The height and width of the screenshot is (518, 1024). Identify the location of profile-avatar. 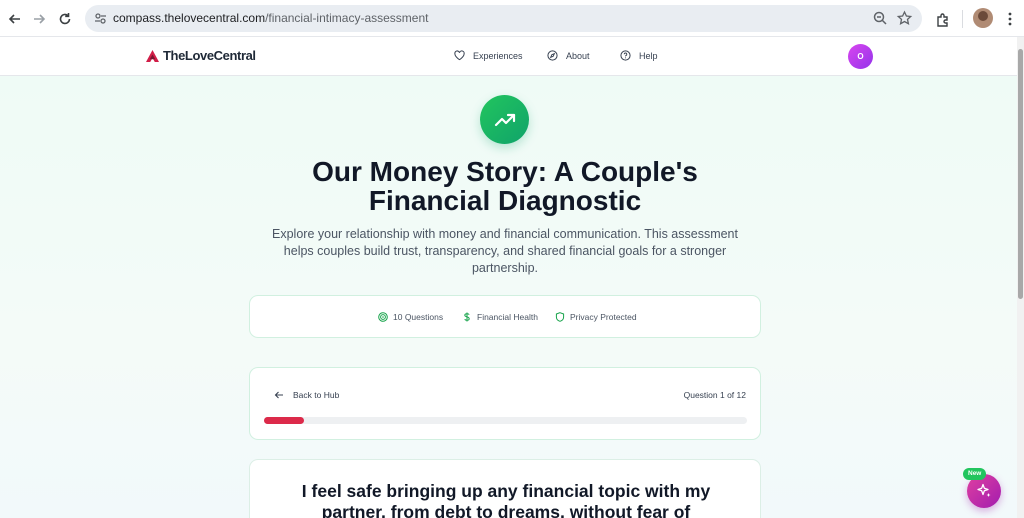
(983, 18).